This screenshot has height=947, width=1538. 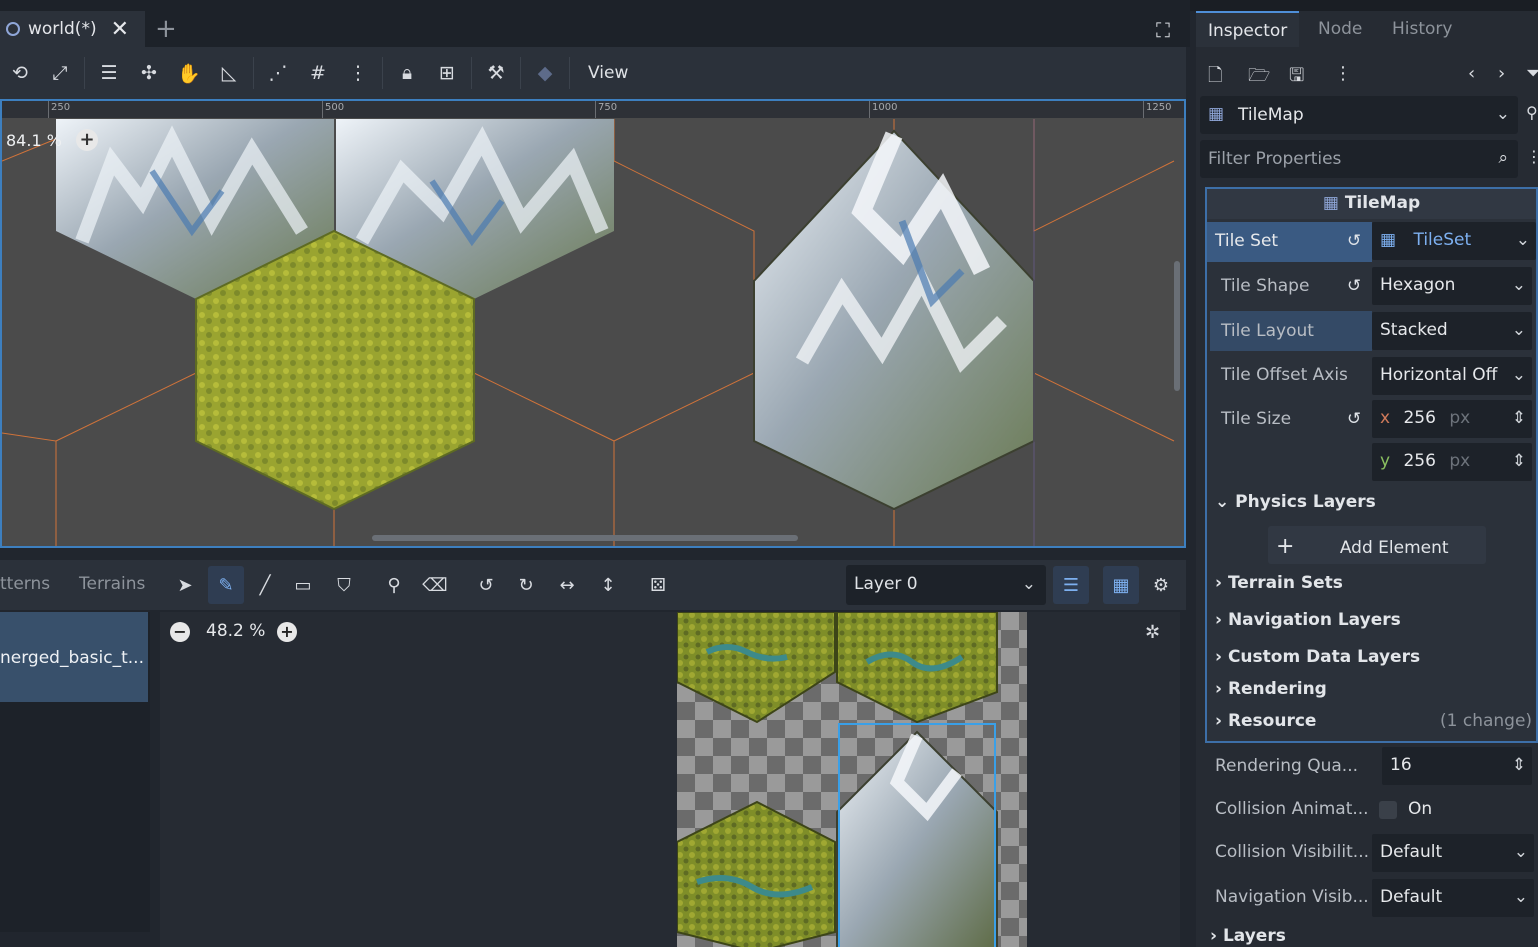 What do you see at coordinates (1439, 375) in the screenshot?
I see `tile-offset-axis-value: Horizontal Off` at bounding box center [1439, 375].